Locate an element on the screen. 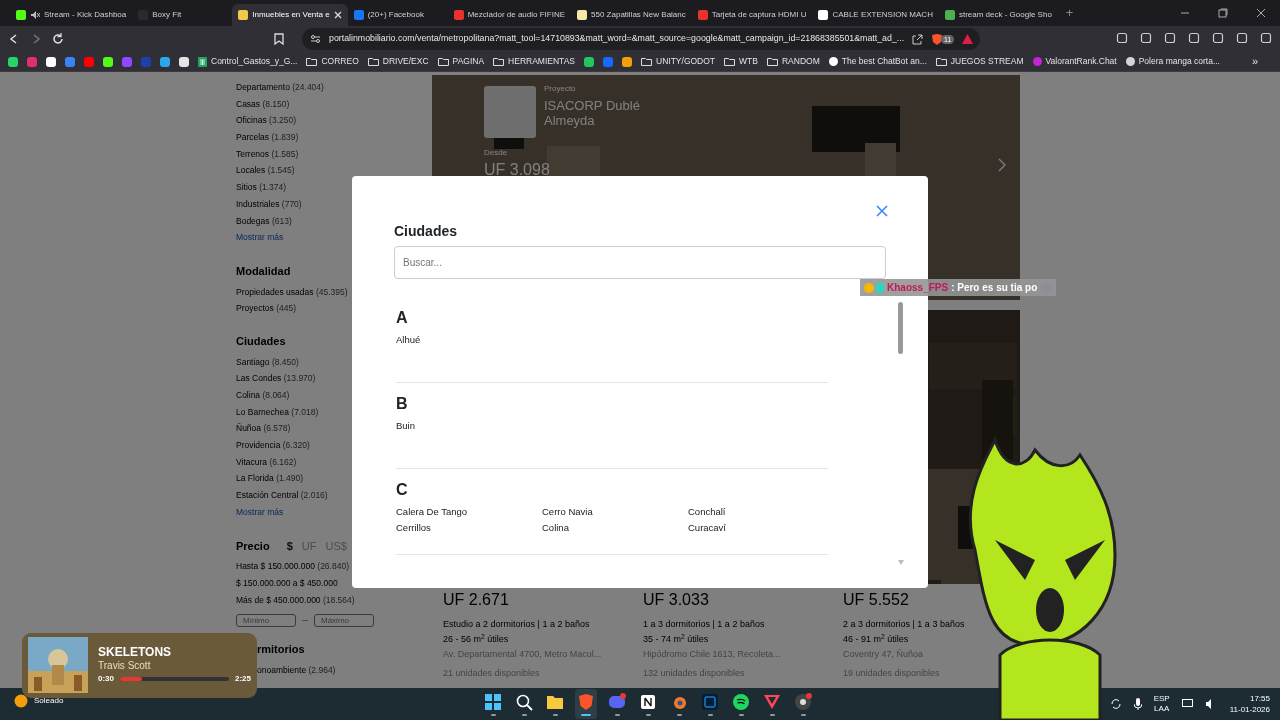  browser-tab: Stream - Kick Dashboa is located at coordinates (71, 15).